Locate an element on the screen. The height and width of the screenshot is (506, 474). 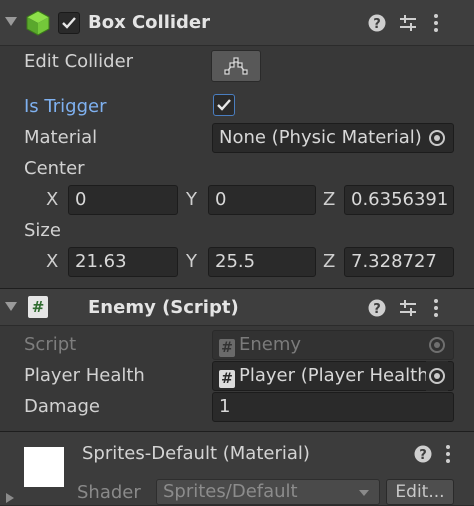
size-label: Size is located at coordinates (42, 230).